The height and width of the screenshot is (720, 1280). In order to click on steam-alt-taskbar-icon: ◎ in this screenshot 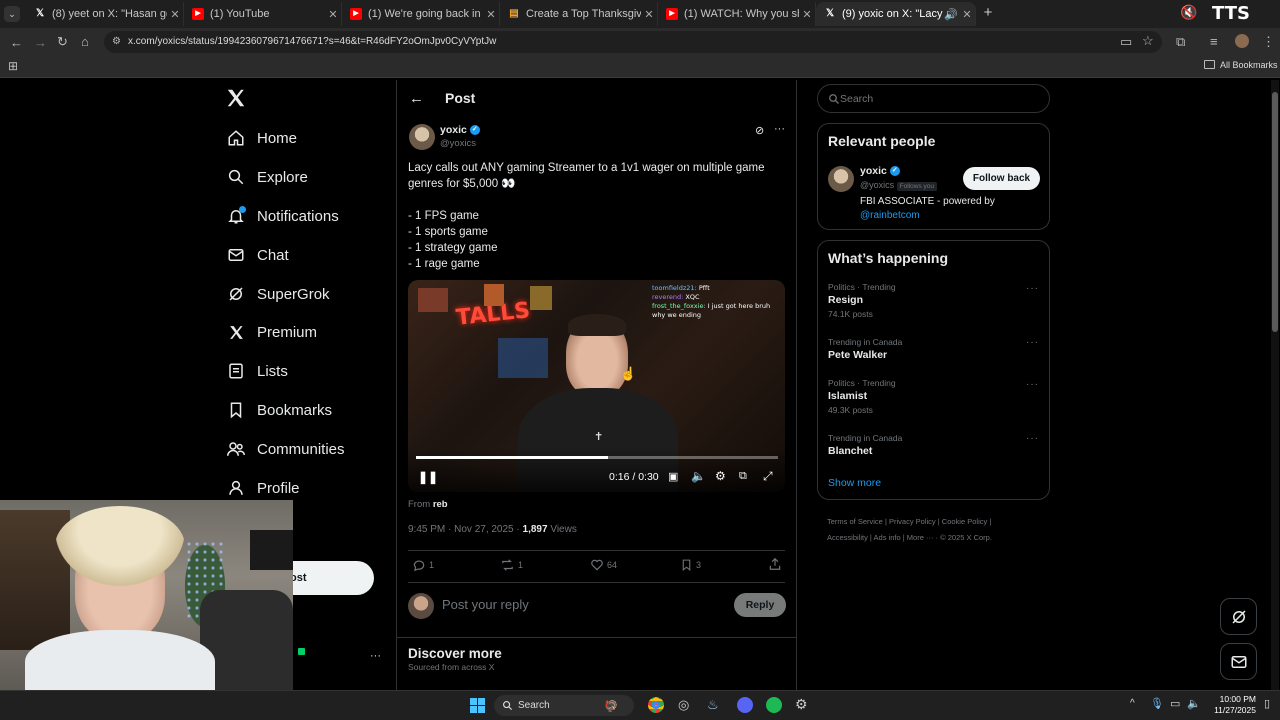, I will do `click(683, 705)`.